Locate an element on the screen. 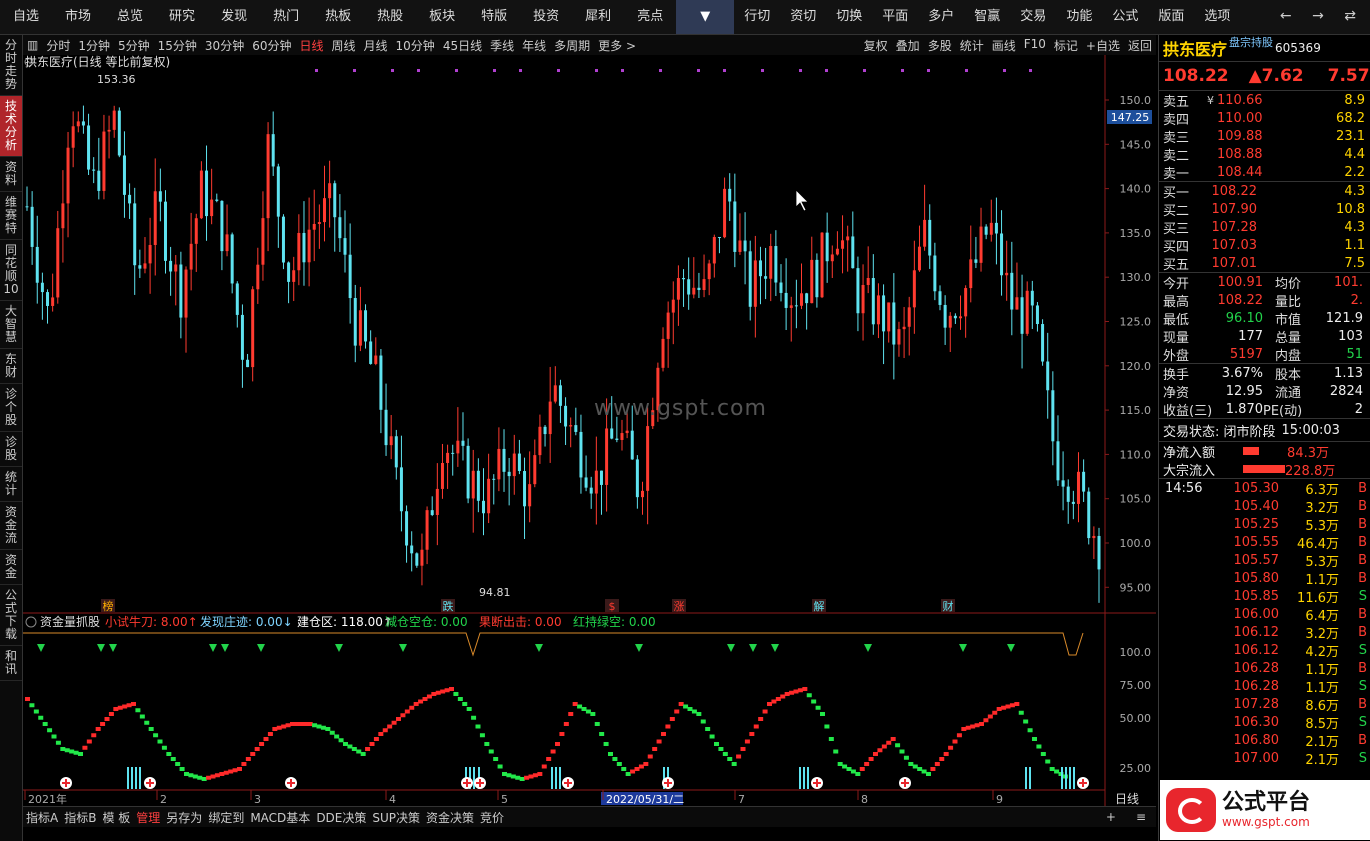 Image resolution: width=1370 pixels, height=841 pixels. topnav-item: 资切 is located at coordinates (803, 17).